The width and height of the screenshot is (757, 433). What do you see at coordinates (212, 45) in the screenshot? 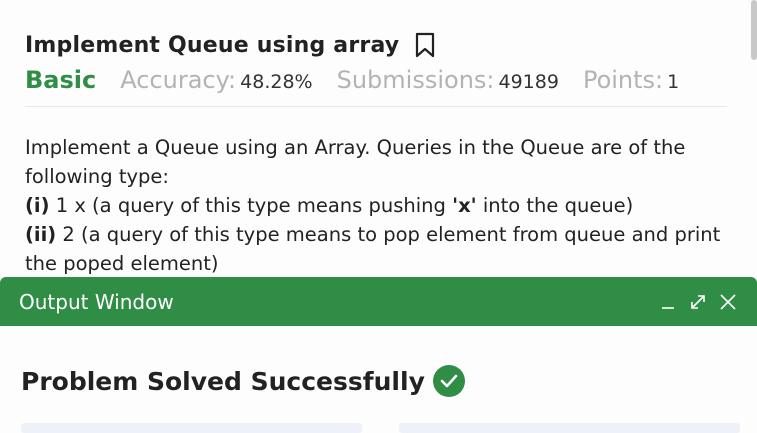
I see `problem-title: Implement Queue using array` at bounding box center [212, 45].